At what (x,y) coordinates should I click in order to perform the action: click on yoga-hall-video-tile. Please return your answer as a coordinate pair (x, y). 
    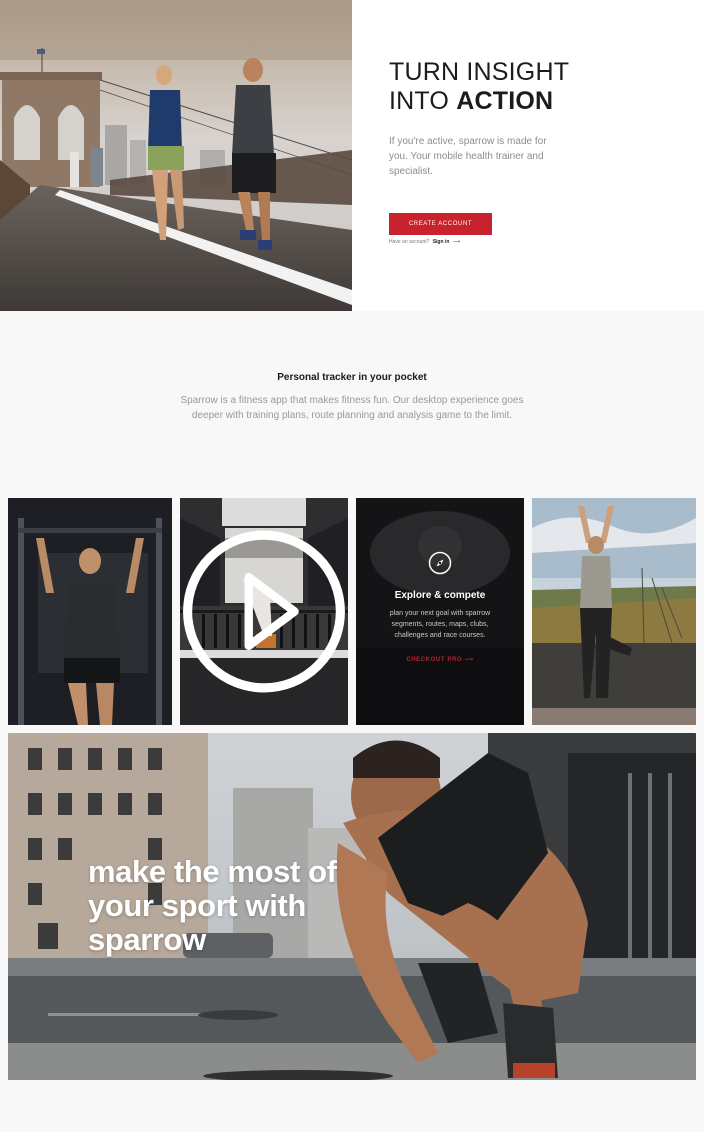
    Looking at the image, I should click on (264, 611).